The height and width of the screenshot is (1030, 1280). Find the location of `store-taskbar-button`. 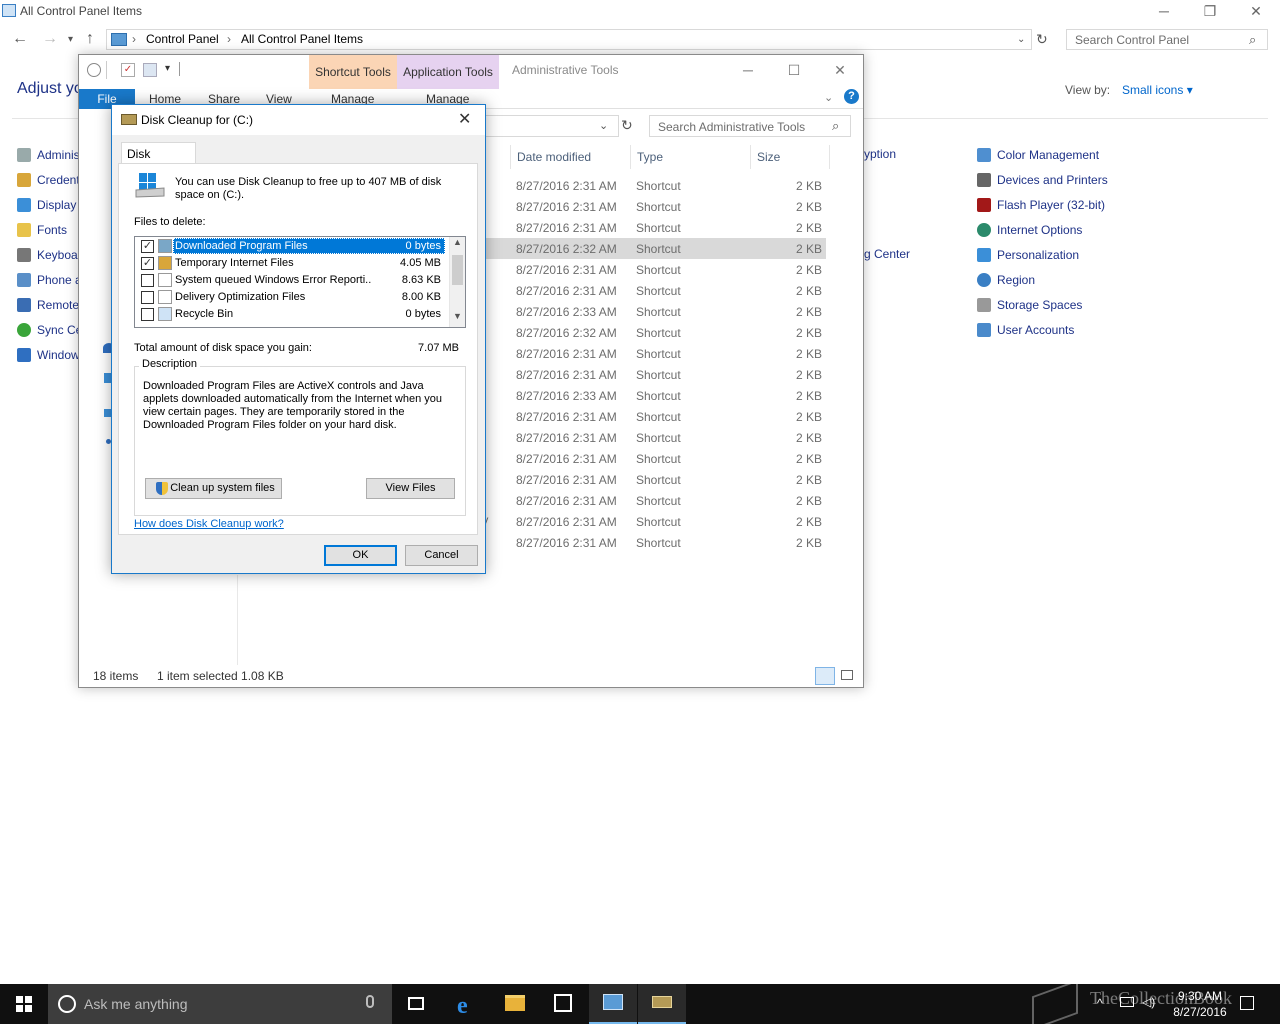

store-taskbar-button is located at coordinates (563, 1004).